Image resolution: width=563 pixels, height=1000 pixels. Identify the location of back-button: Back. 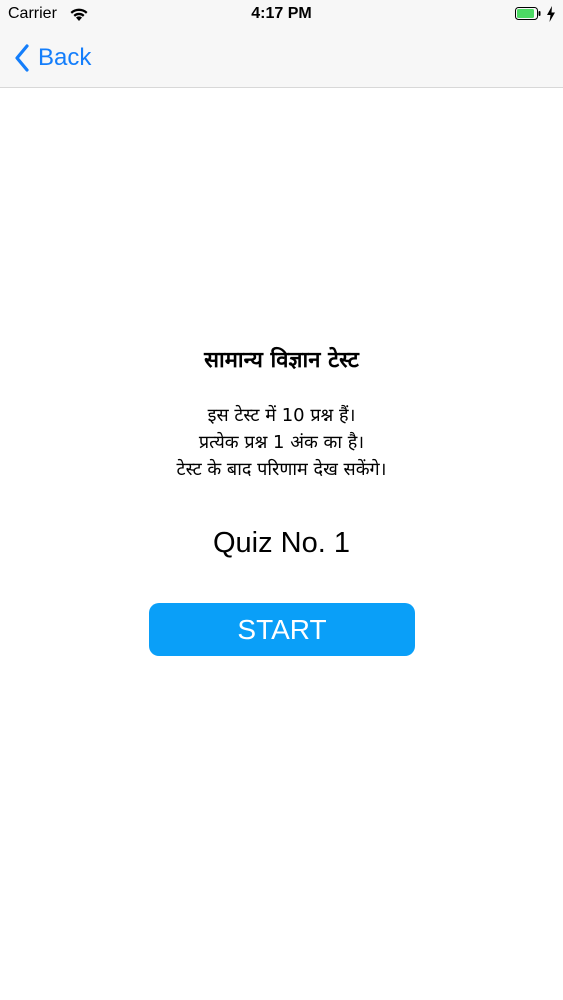
(52, 58).